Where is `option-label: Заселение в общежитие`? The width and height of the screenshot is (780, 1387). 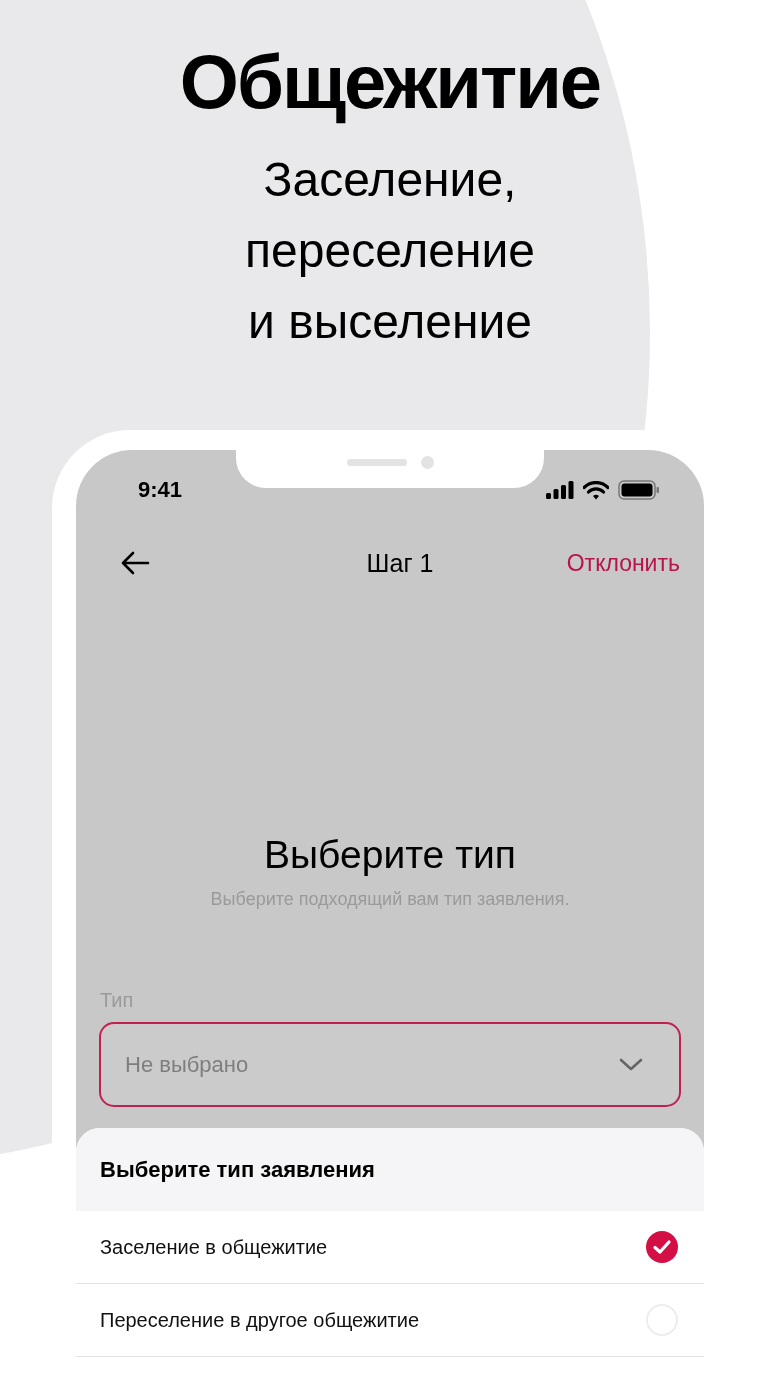 option-label: Заселение в общежитие is located at coordinates (214, 1247).